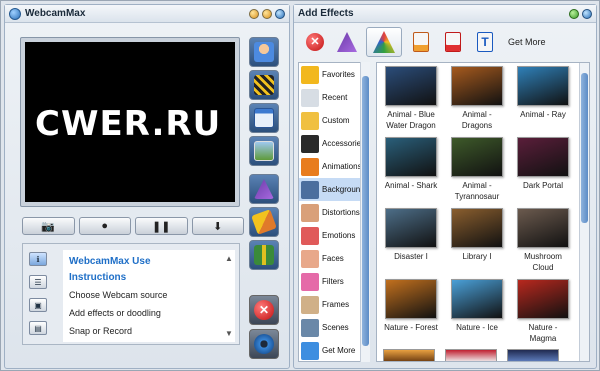  Describe the element at coordinates (334, 327) in the screenshot. I see `category-item: Scenes` at that location.